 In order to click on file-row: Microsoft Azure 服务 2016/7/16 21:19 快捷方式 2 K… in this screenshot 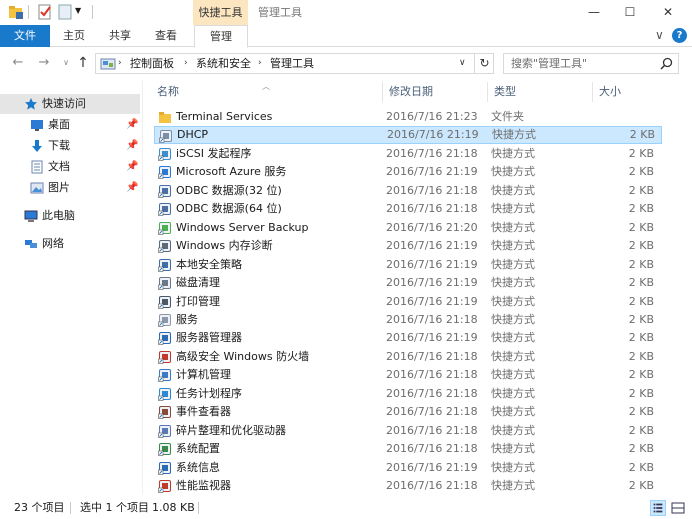, I will do `click(408, 172)`.